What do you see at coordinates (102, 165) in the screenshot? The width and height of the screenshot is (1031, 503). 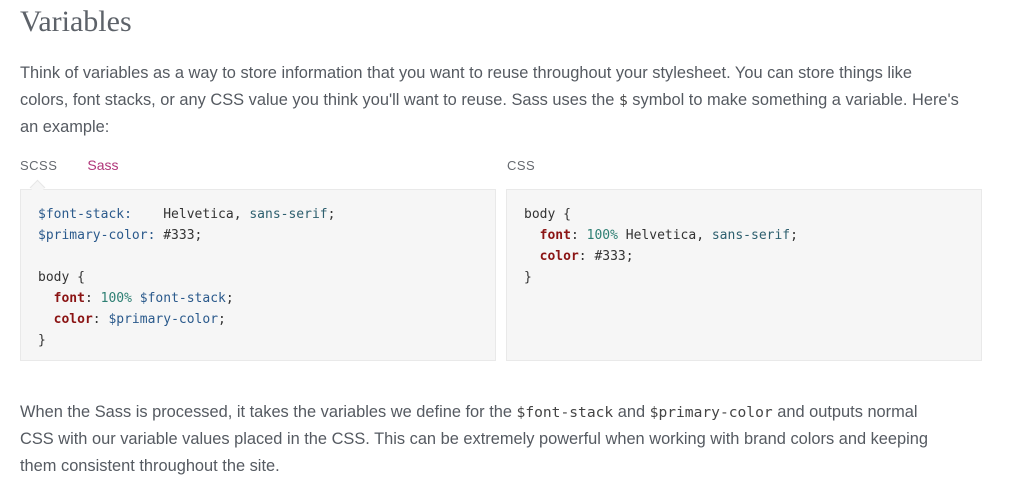 I see `tab-sass: Sass` at bounding box center [102, 165].